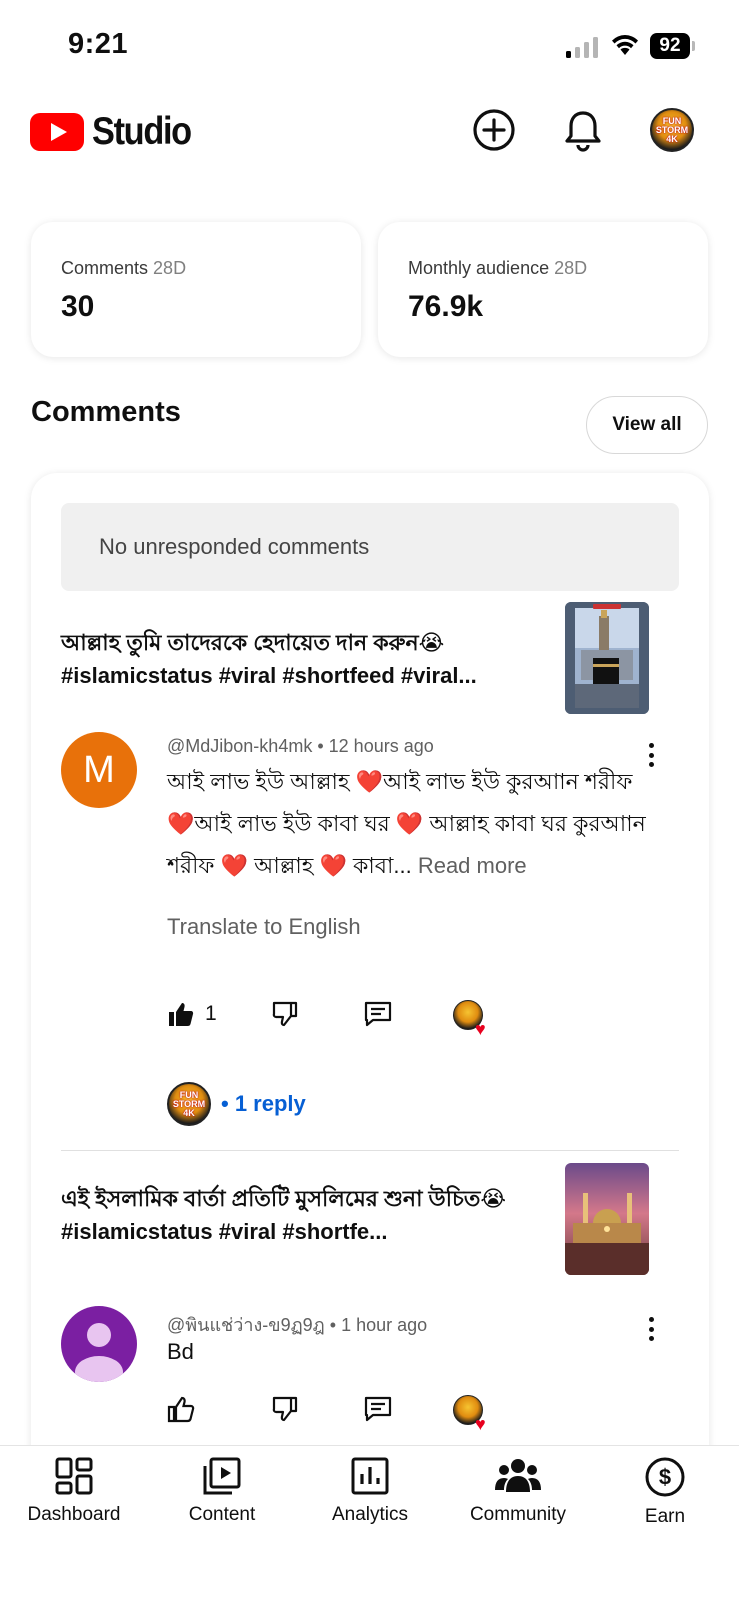 This screenshot has height=1600, width=739. Describe the element at coordinates (670, 46) in the screenshot. I see `battery-indicator: 92` at that location.